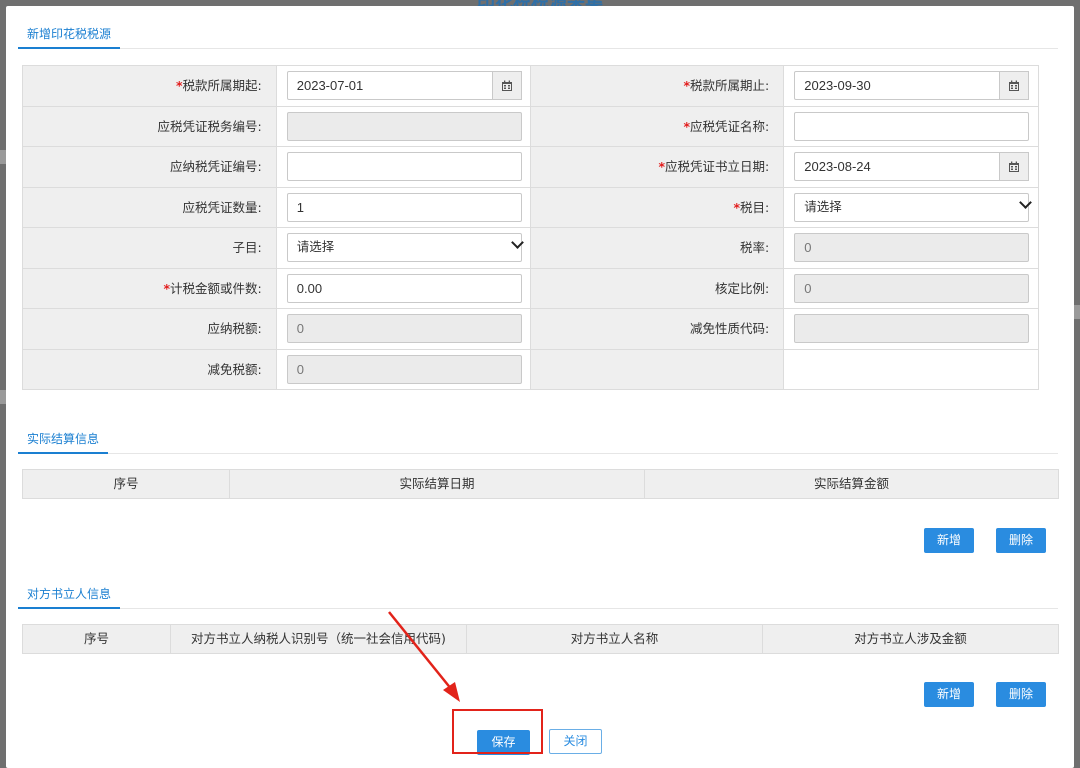  I want to click on counterparty-add-button: 新增, so click(949, 694).